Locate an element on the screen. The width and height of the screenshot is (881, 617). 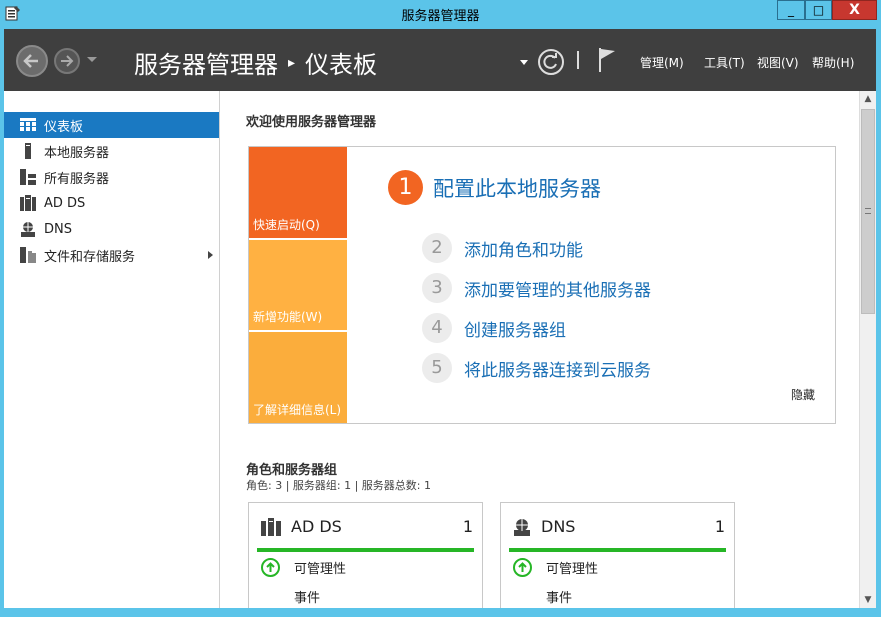
forward-button is located at coordinates (67, 61).